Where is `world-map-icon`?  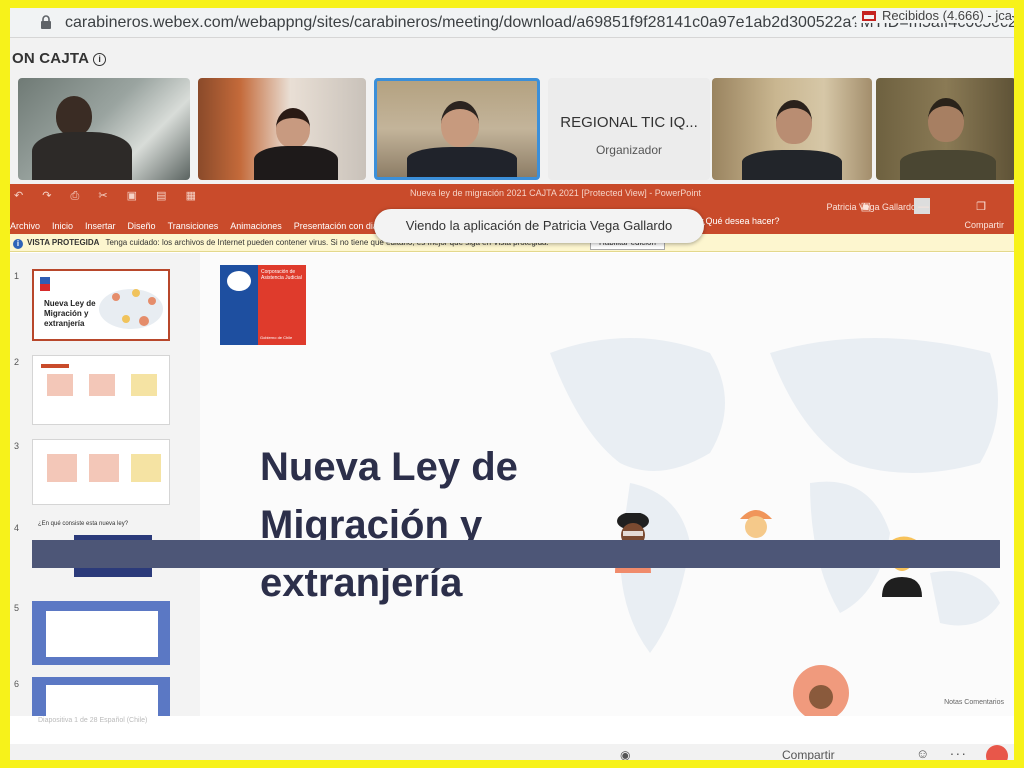 world-map-icon is located at coordinates (131, 309).